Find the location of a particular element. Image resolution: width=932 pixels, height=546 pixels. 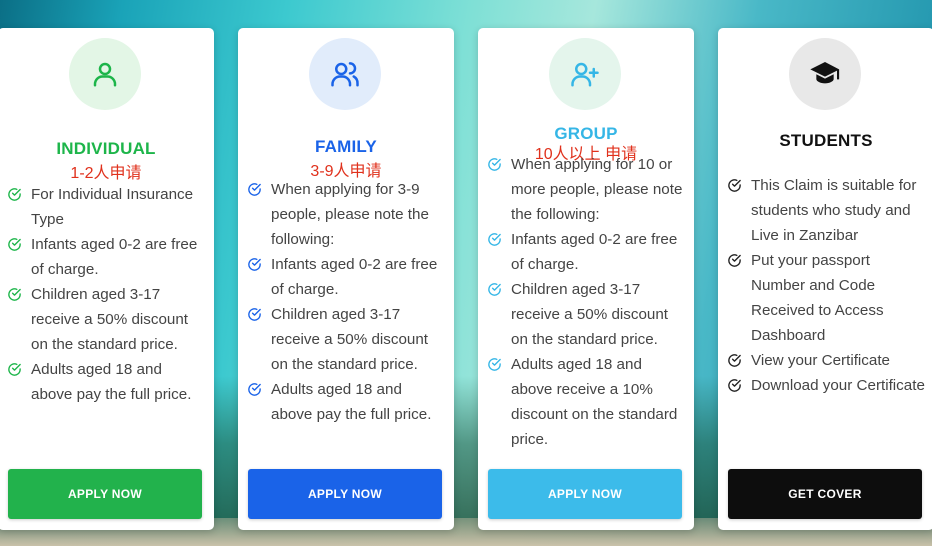

card-subtitle: 1-2人申请 is located at coordinates (106, 173).